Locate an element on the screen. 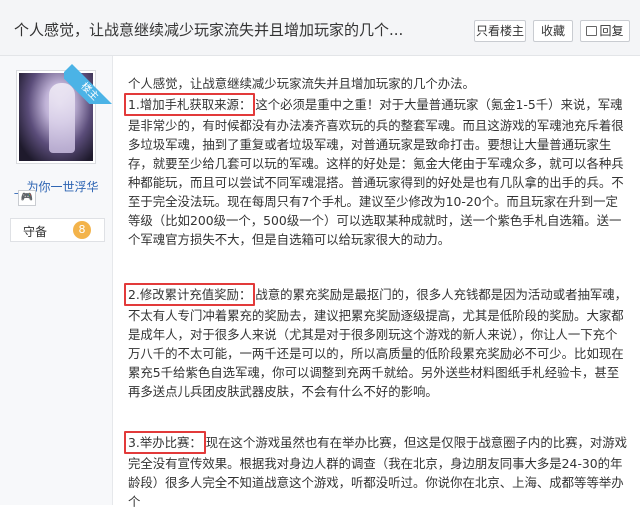 The image size is (640, 511). post-content: 个人感觉，让战意继续减少玩家流失并且增加玩家的几个办法。 is located at coordinates (378, 83).